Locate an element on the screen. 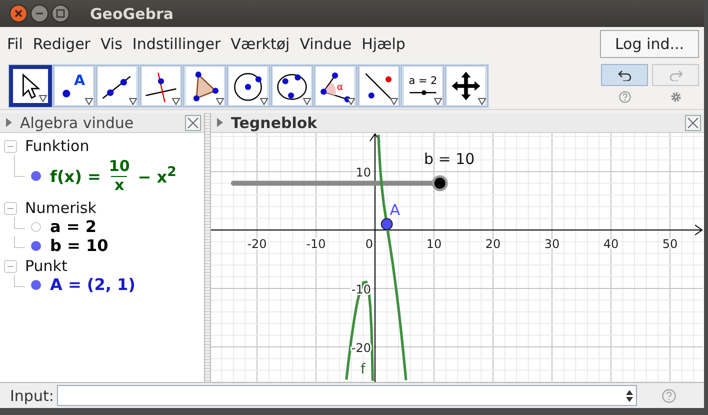 This screenshot has width=708, height=415. group-label: Punkt is located at coordinates (46, 266).